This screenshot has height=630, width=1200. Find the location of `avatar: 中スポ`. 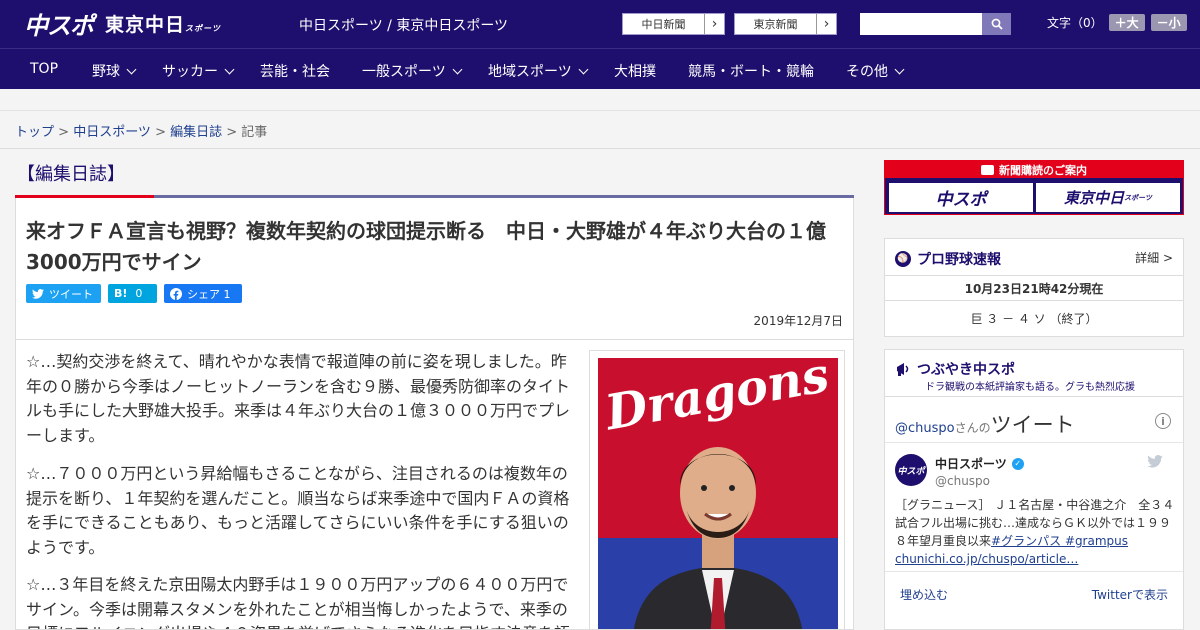

avatar: 中スポ is located at coordinates (911, 470).